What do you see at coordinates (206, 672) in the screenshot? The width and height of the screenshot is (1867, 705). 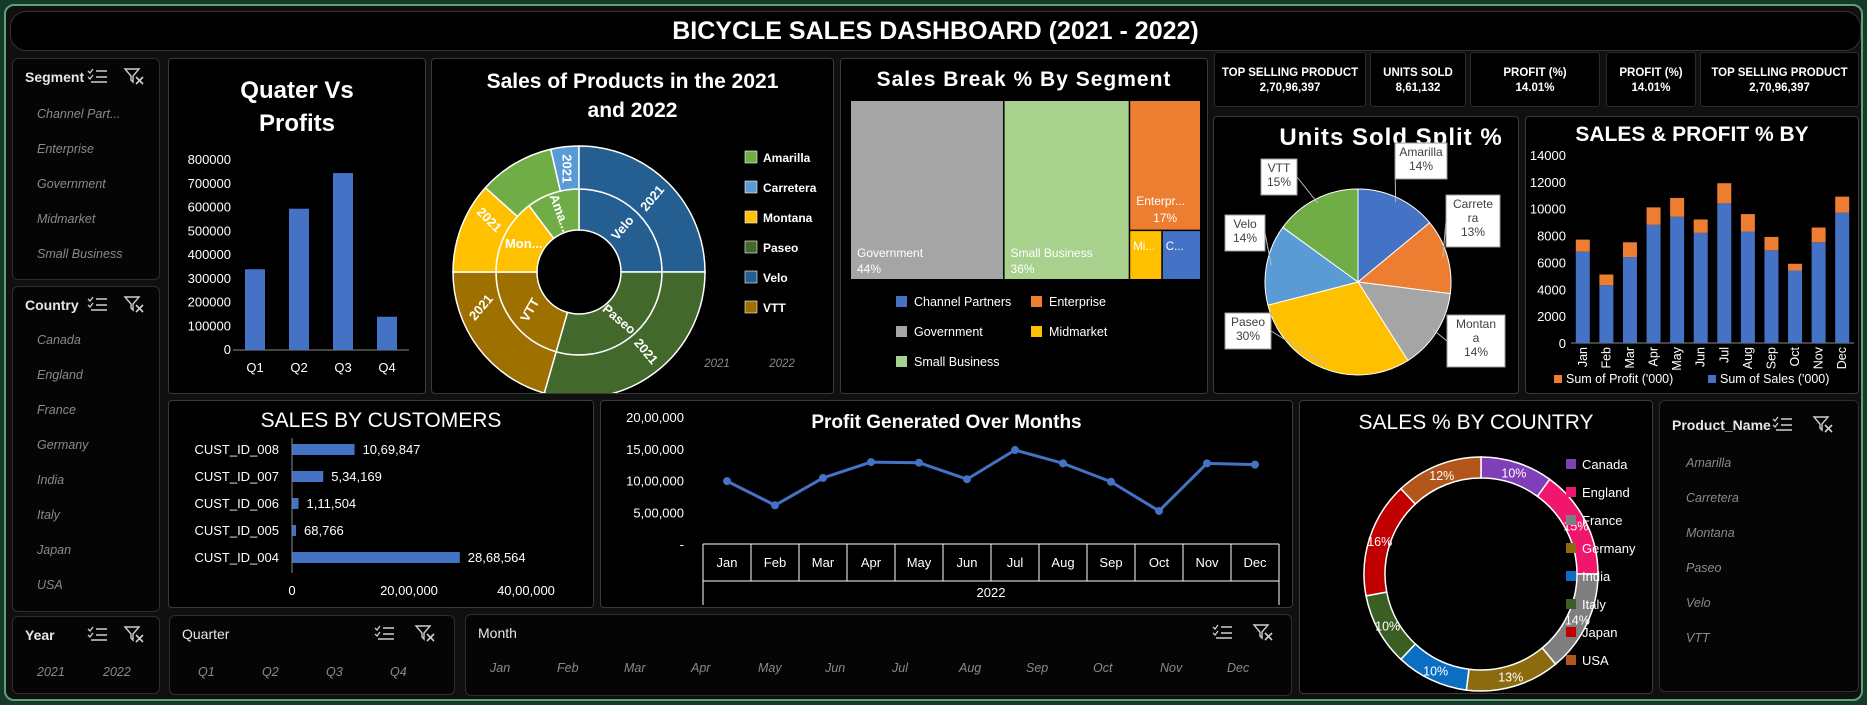 I see `slicer-item: Q1` at bounding box center [206, 672].